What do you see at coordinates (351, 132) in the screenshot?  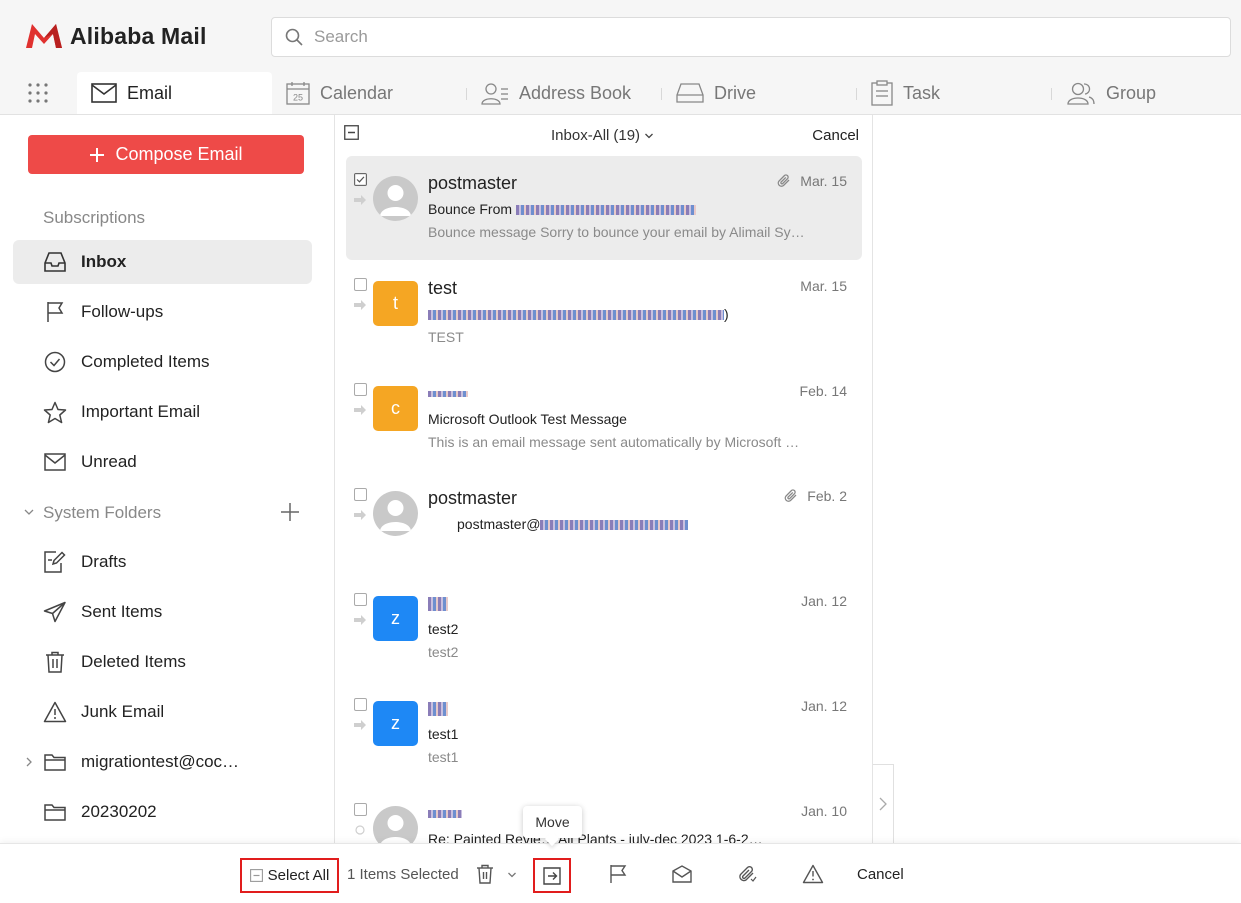 I see `partial-select-checkbox-icon` at bounding box center [351, 132].